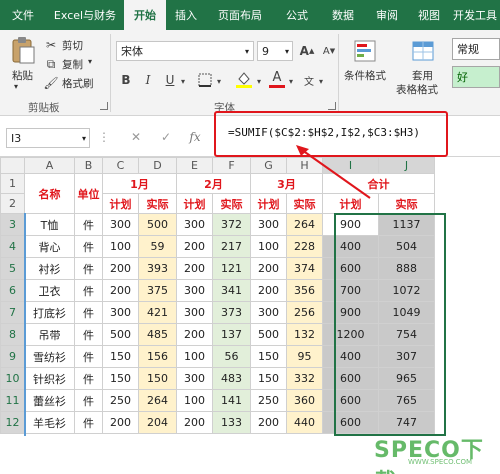 The height and width of the screenshot is (474, 500). What do you see at coordinates (304, 312) in the screenshot?
I see `cell-value: 256` at bounding box center [304, 312].